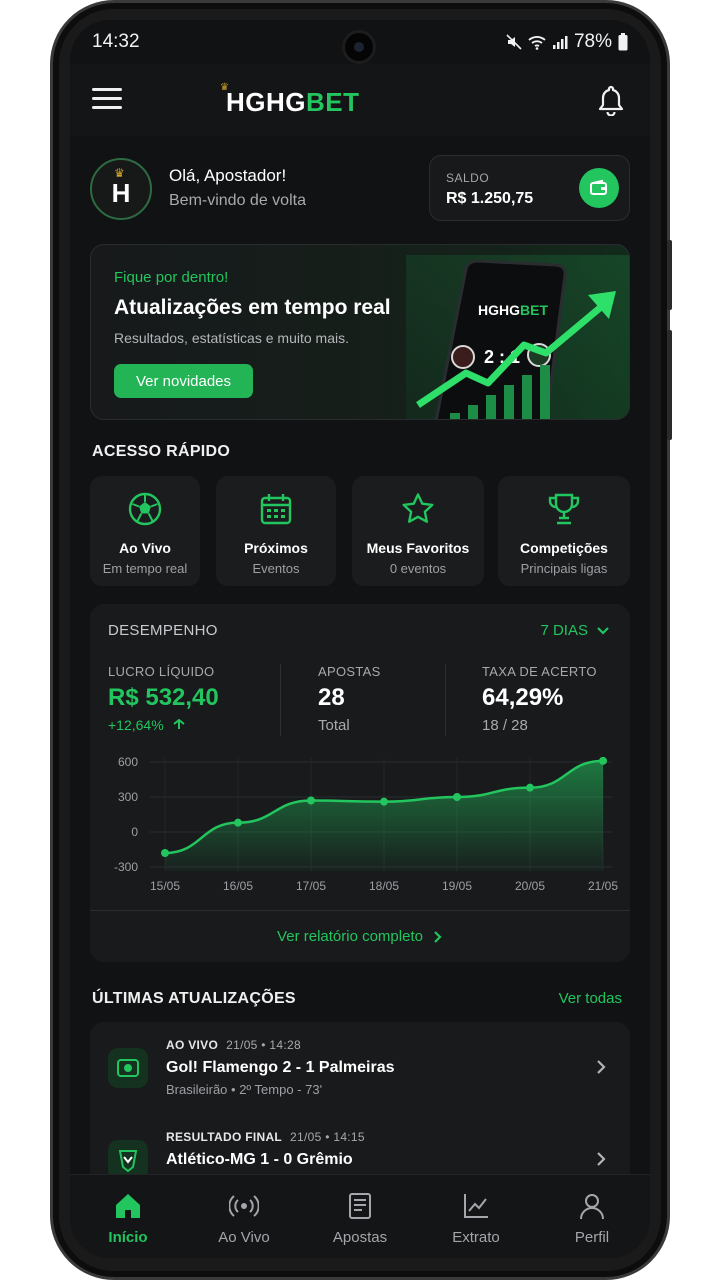 This screenshot has height=1280, width=720. What do you see at coordinates (529, 188) in the screenshot?
I see `balance-card: SALDO R$ 1.250,75` at bounding box center [529, 188].